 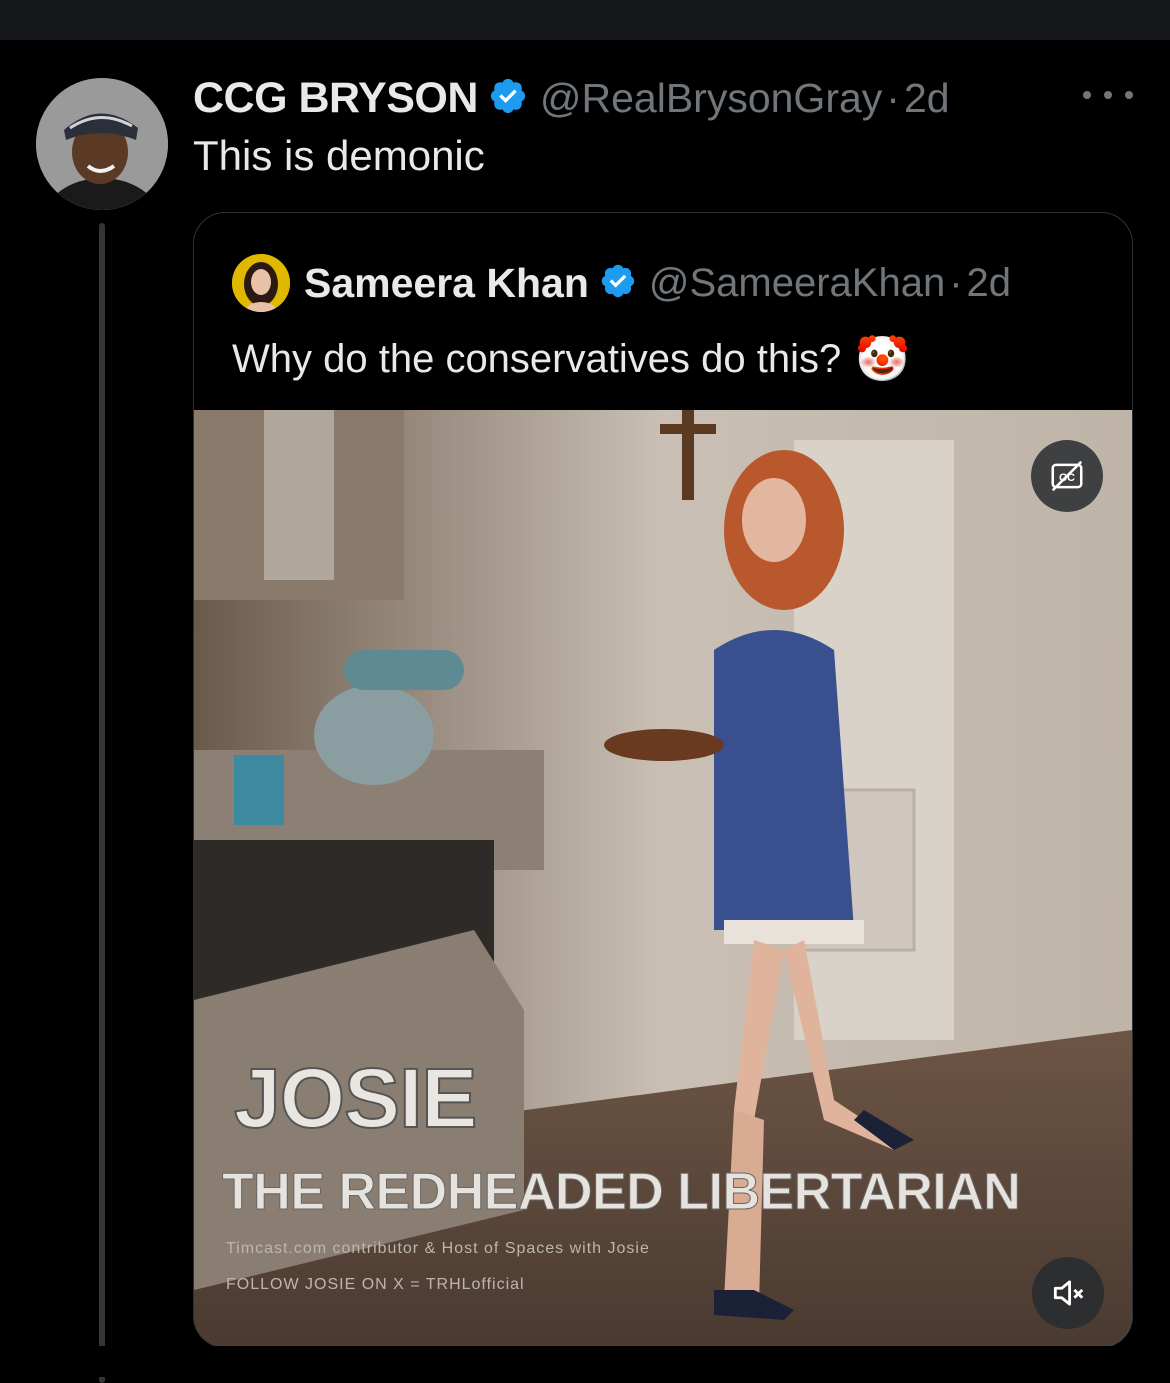 I want to click on avatar-photo, so click(x=102, y=144).